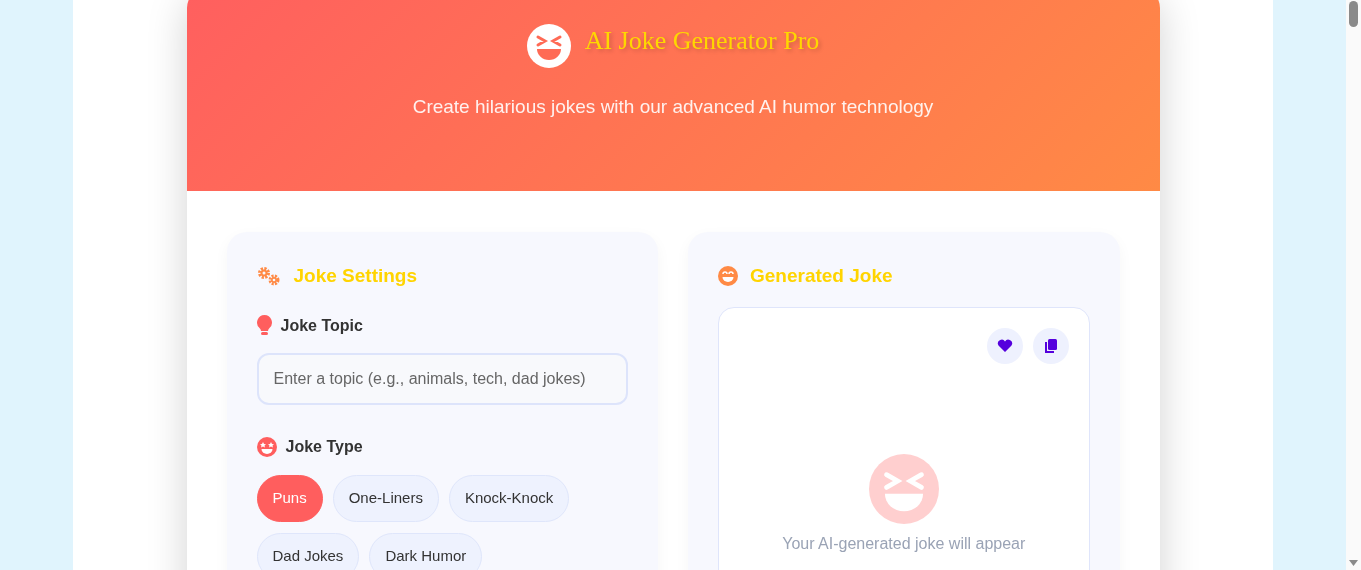 The width and height of the screenshot is (1361, 570). I want to click on scroll-down-icon, so click(1353, 563).